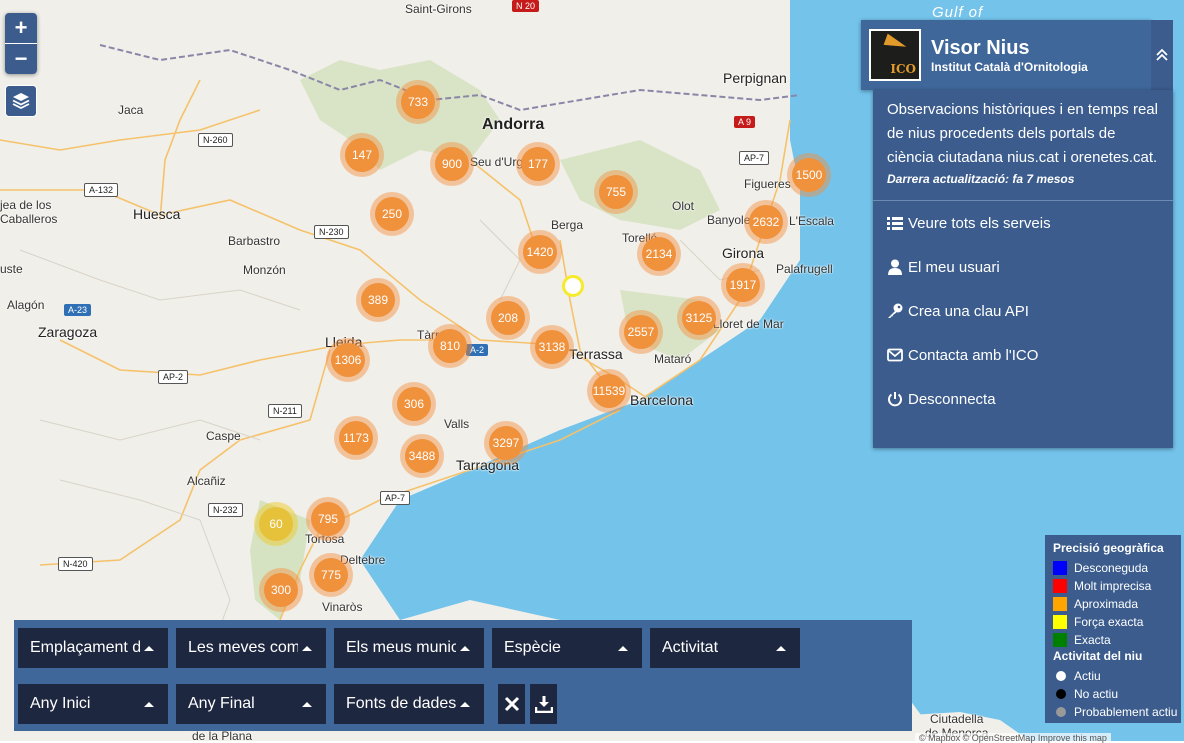 The width and height of the screenshot is (1184, 743). I want to click on cluster-marker: 810, so click(450, 346).